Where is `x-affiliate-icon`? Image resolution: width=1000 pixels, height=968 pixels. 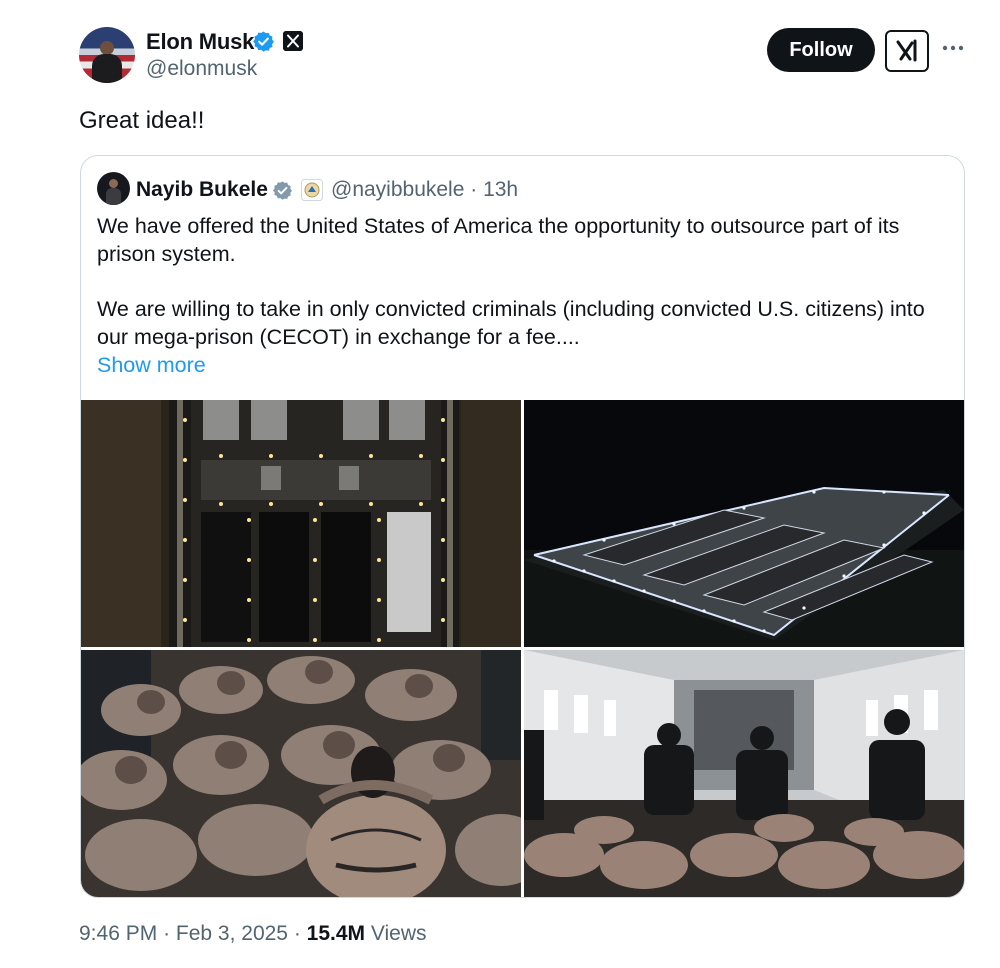 x-affiliate-icon is located at coordinates (293, 41).